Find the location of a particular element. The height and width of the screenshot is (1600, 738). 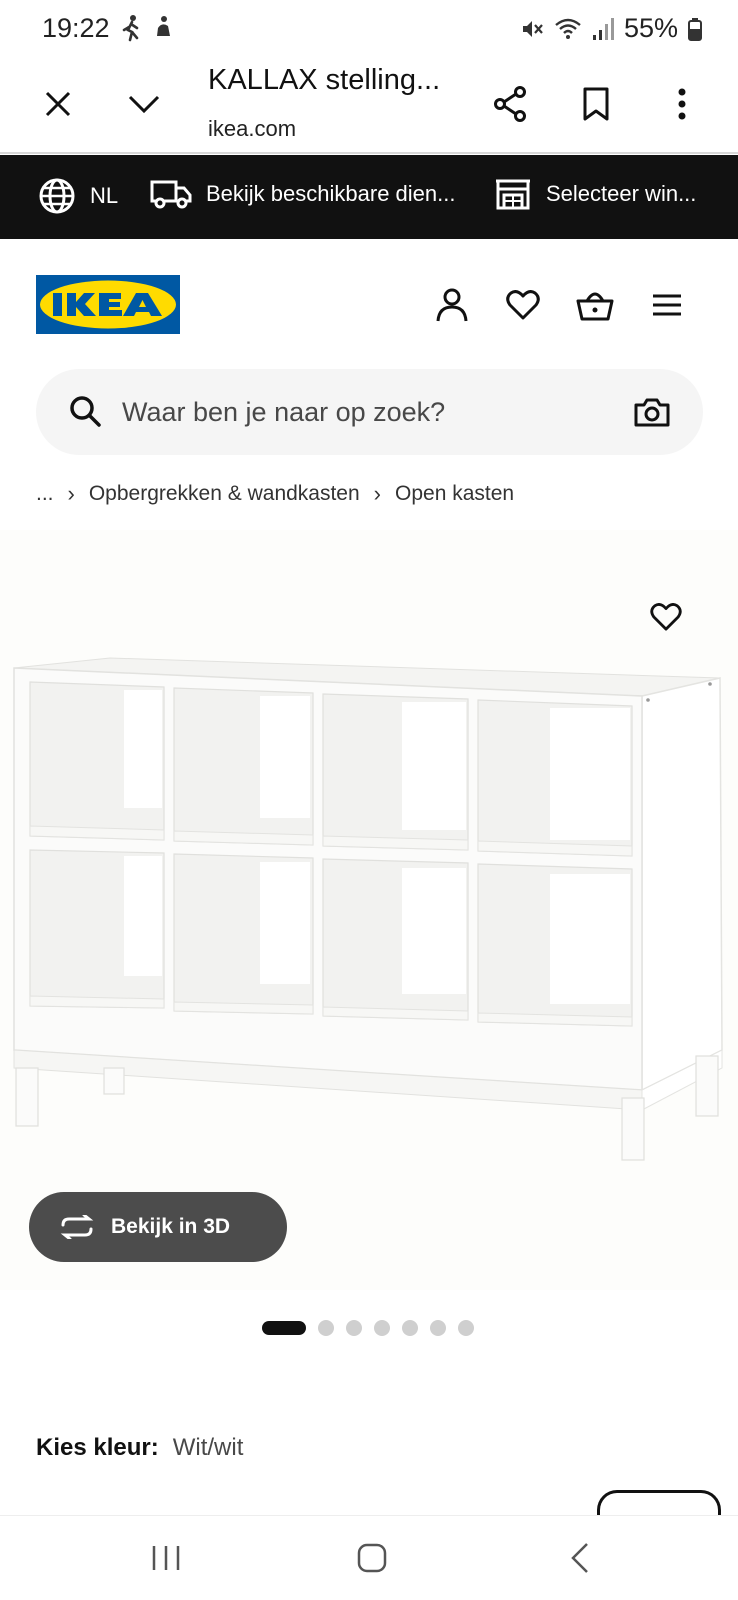

basket-icon is located at coordinates (595, 306).